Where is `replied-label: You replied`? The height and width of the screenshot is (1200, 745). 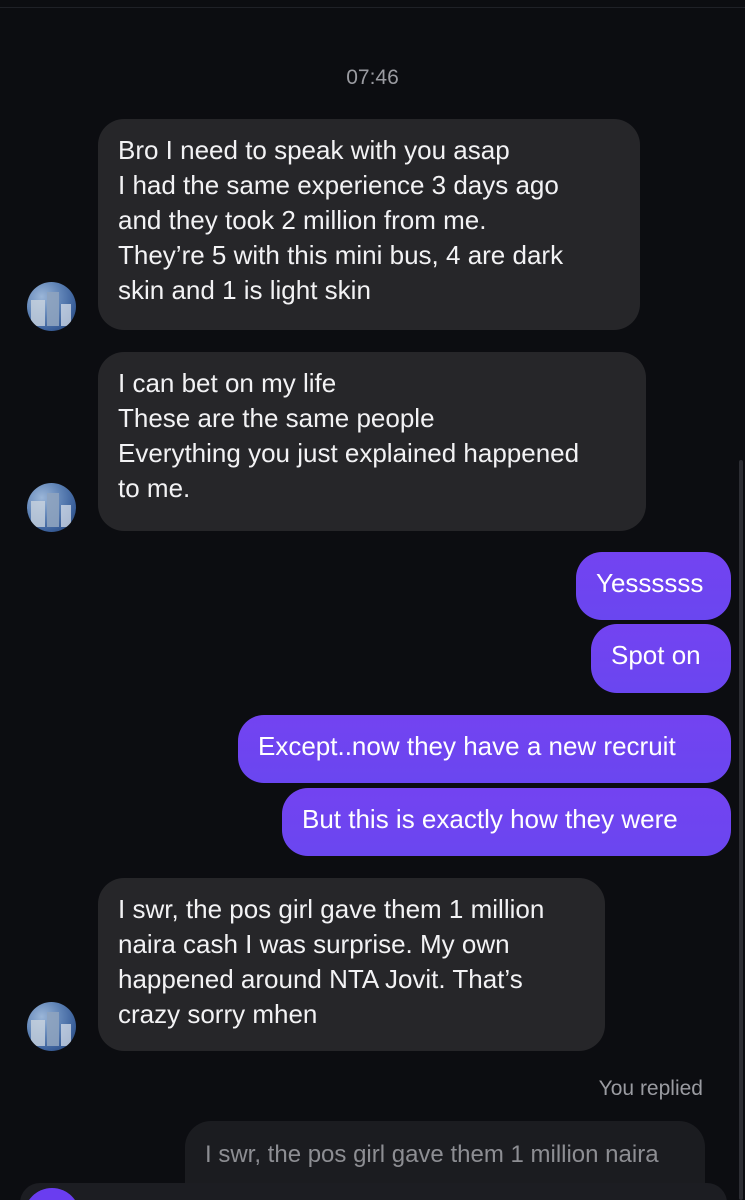
replied-label: You replied is located at coordinates (650, 1088).